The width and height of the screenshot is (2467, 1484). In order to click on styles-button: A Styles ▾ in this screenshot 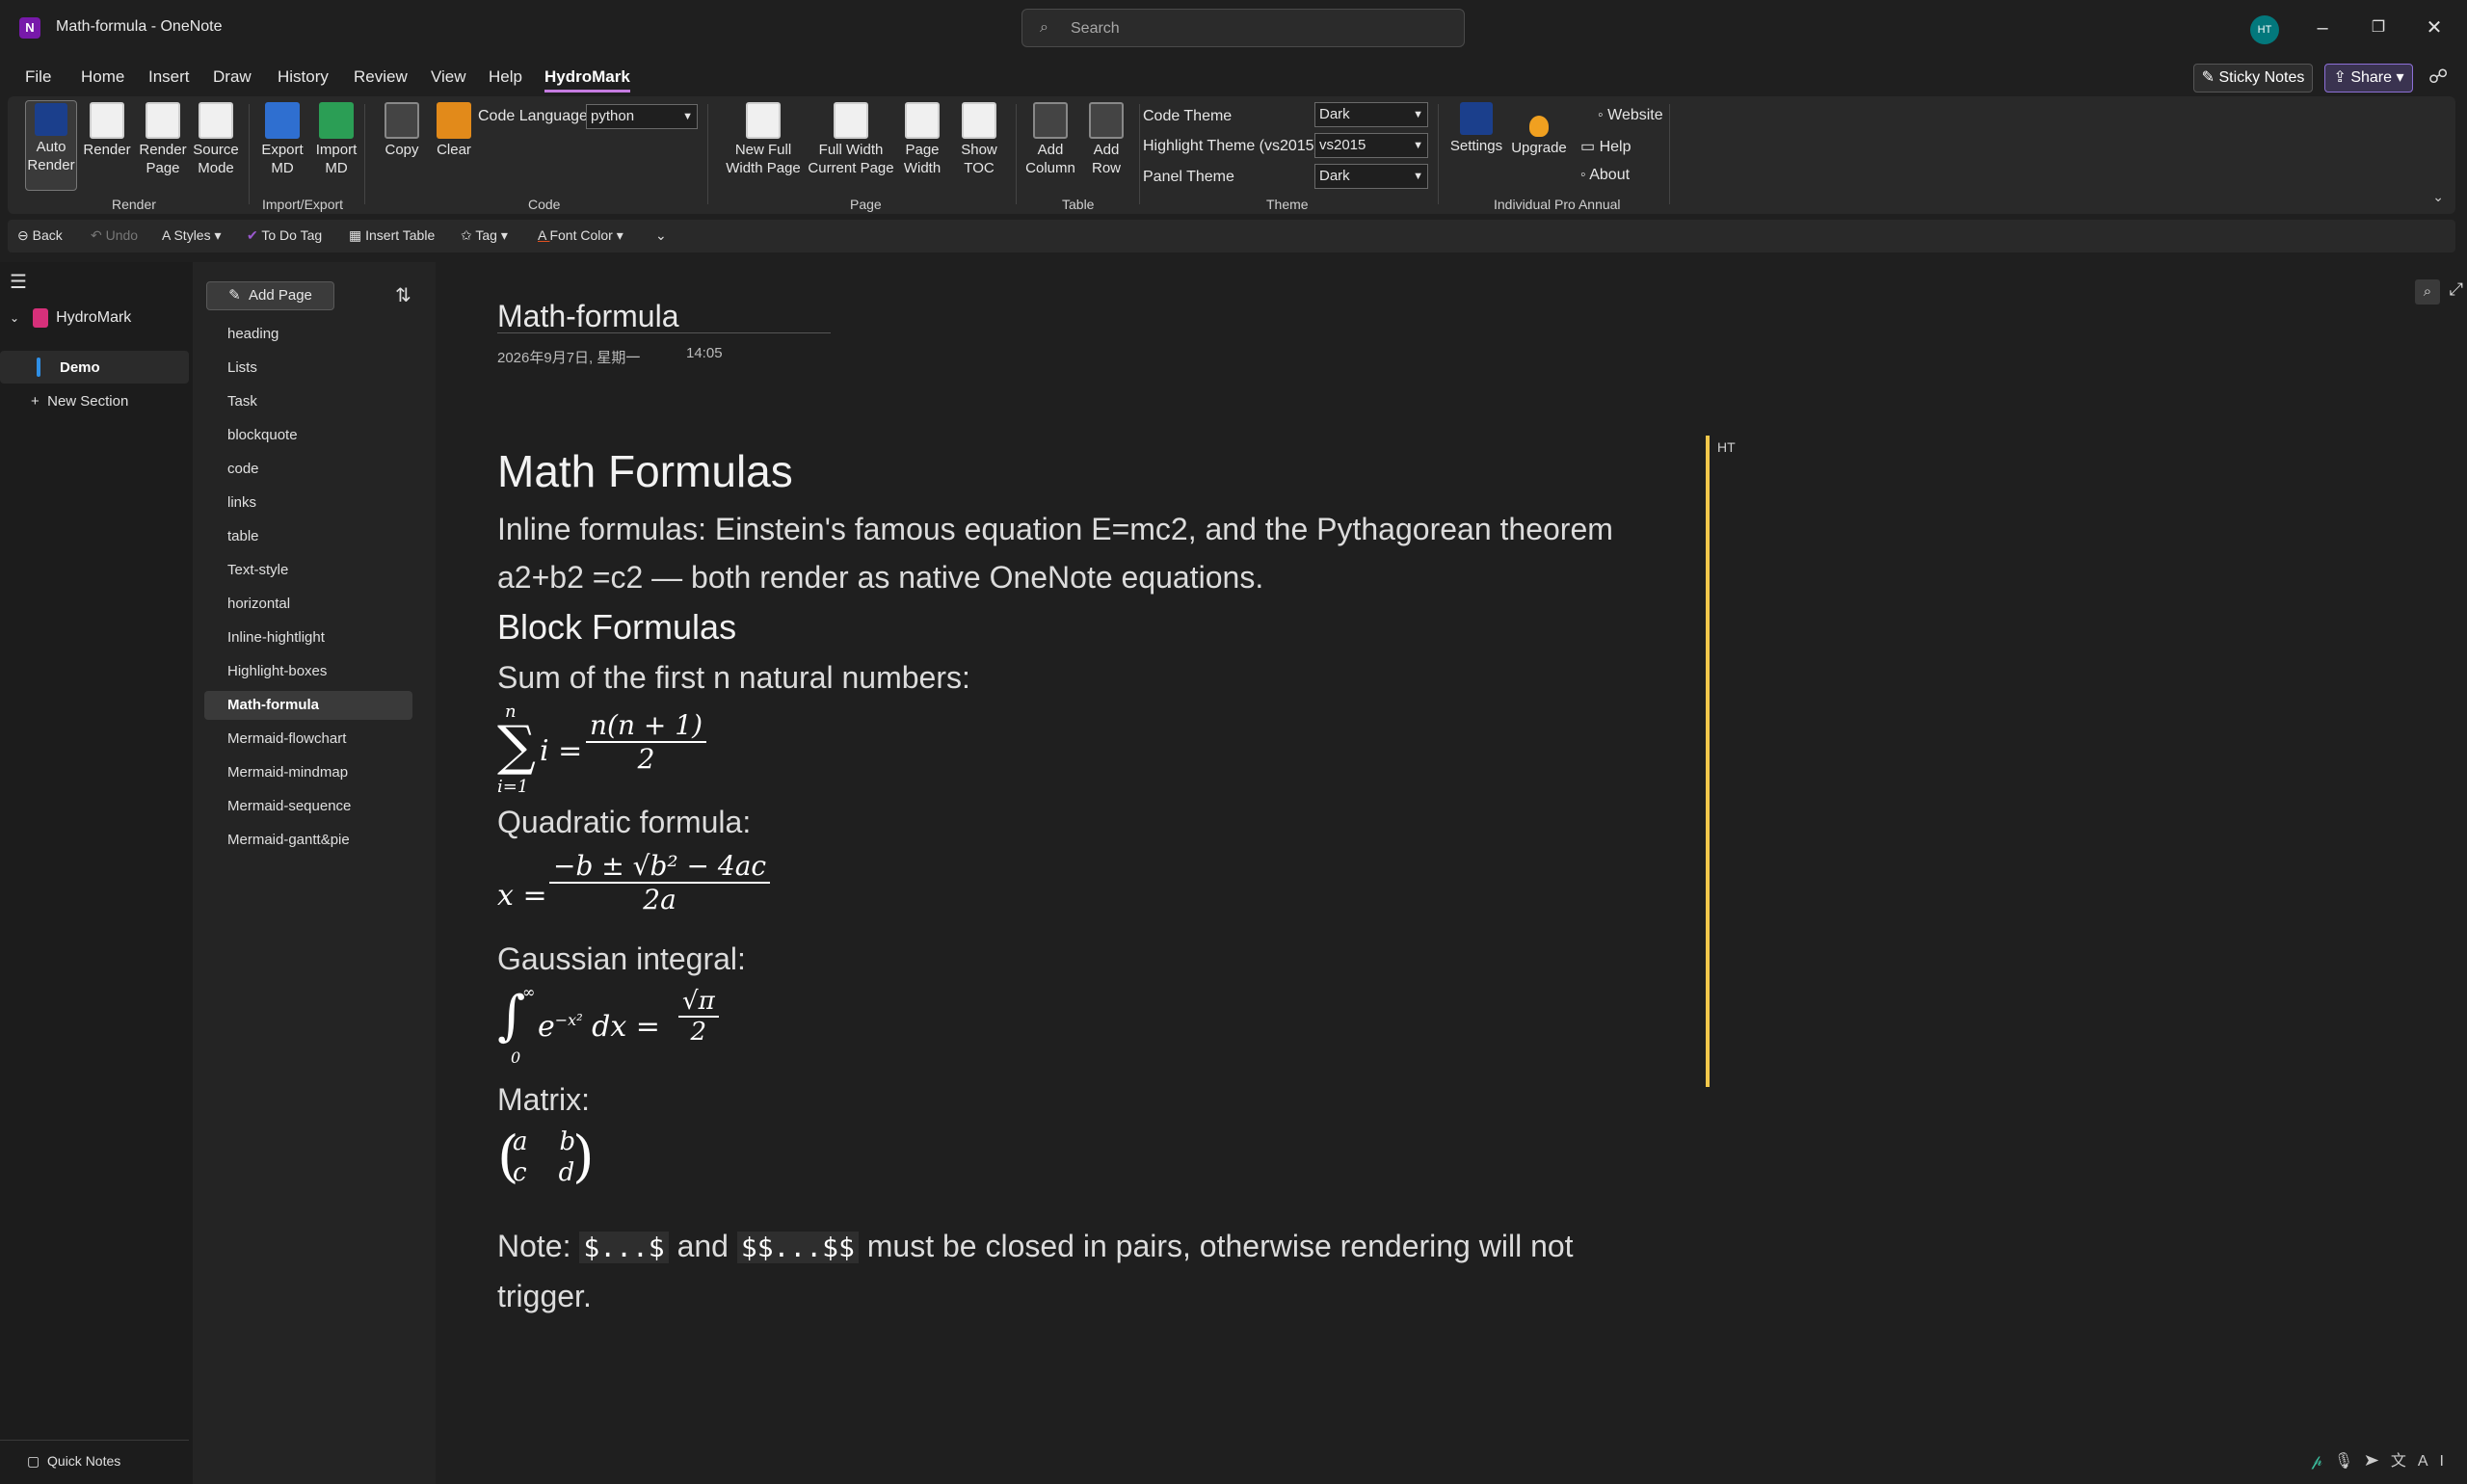, I will do `click(192, 235)`.